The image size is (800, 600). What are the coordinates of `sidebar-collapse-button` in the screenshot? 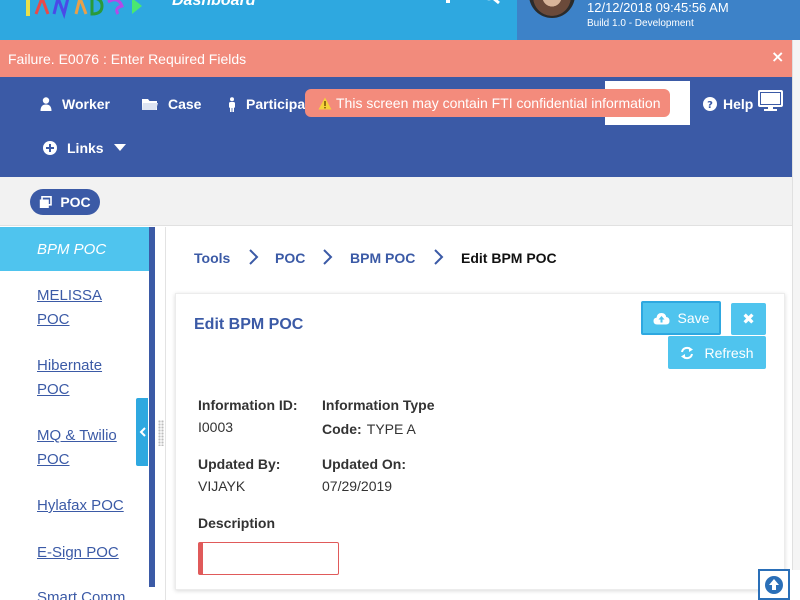 It's located at (142, 432).